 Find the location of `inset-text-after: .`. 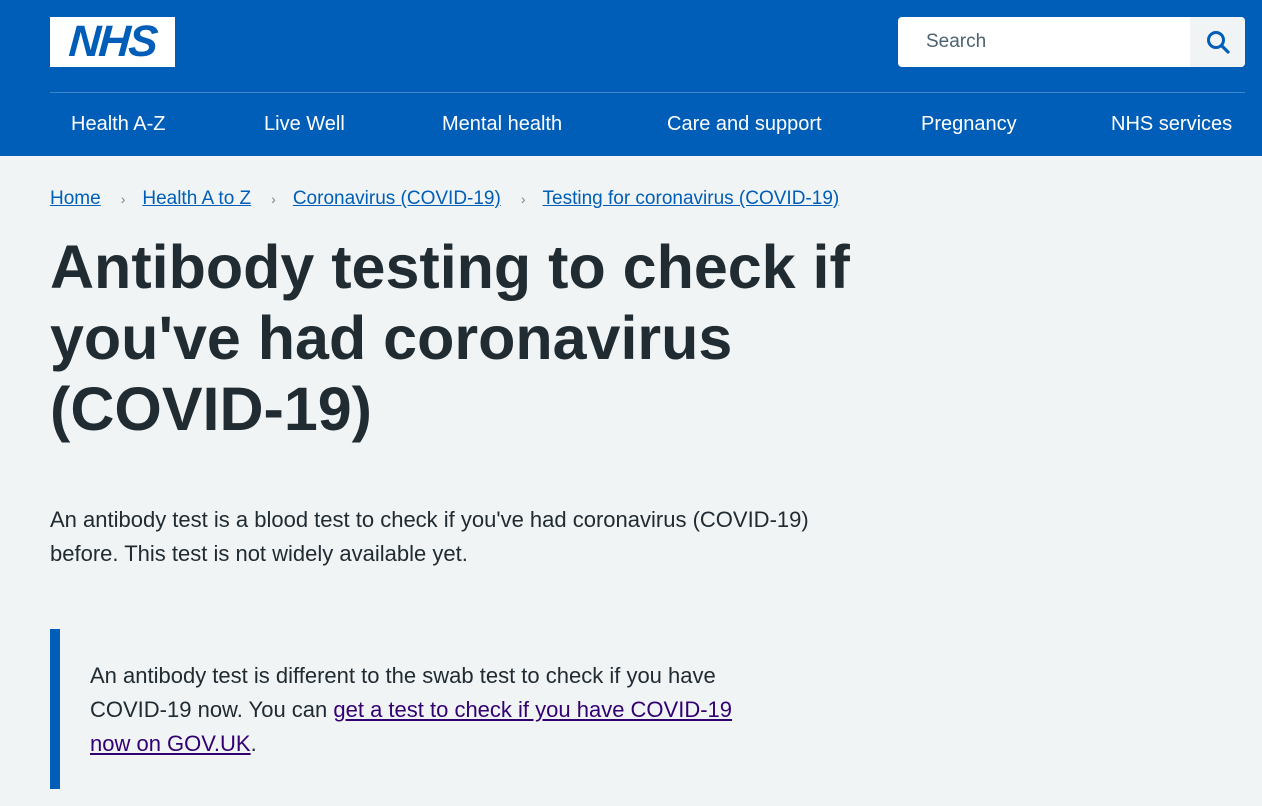

inset-text-after: . is located at coordinates (253, 743).